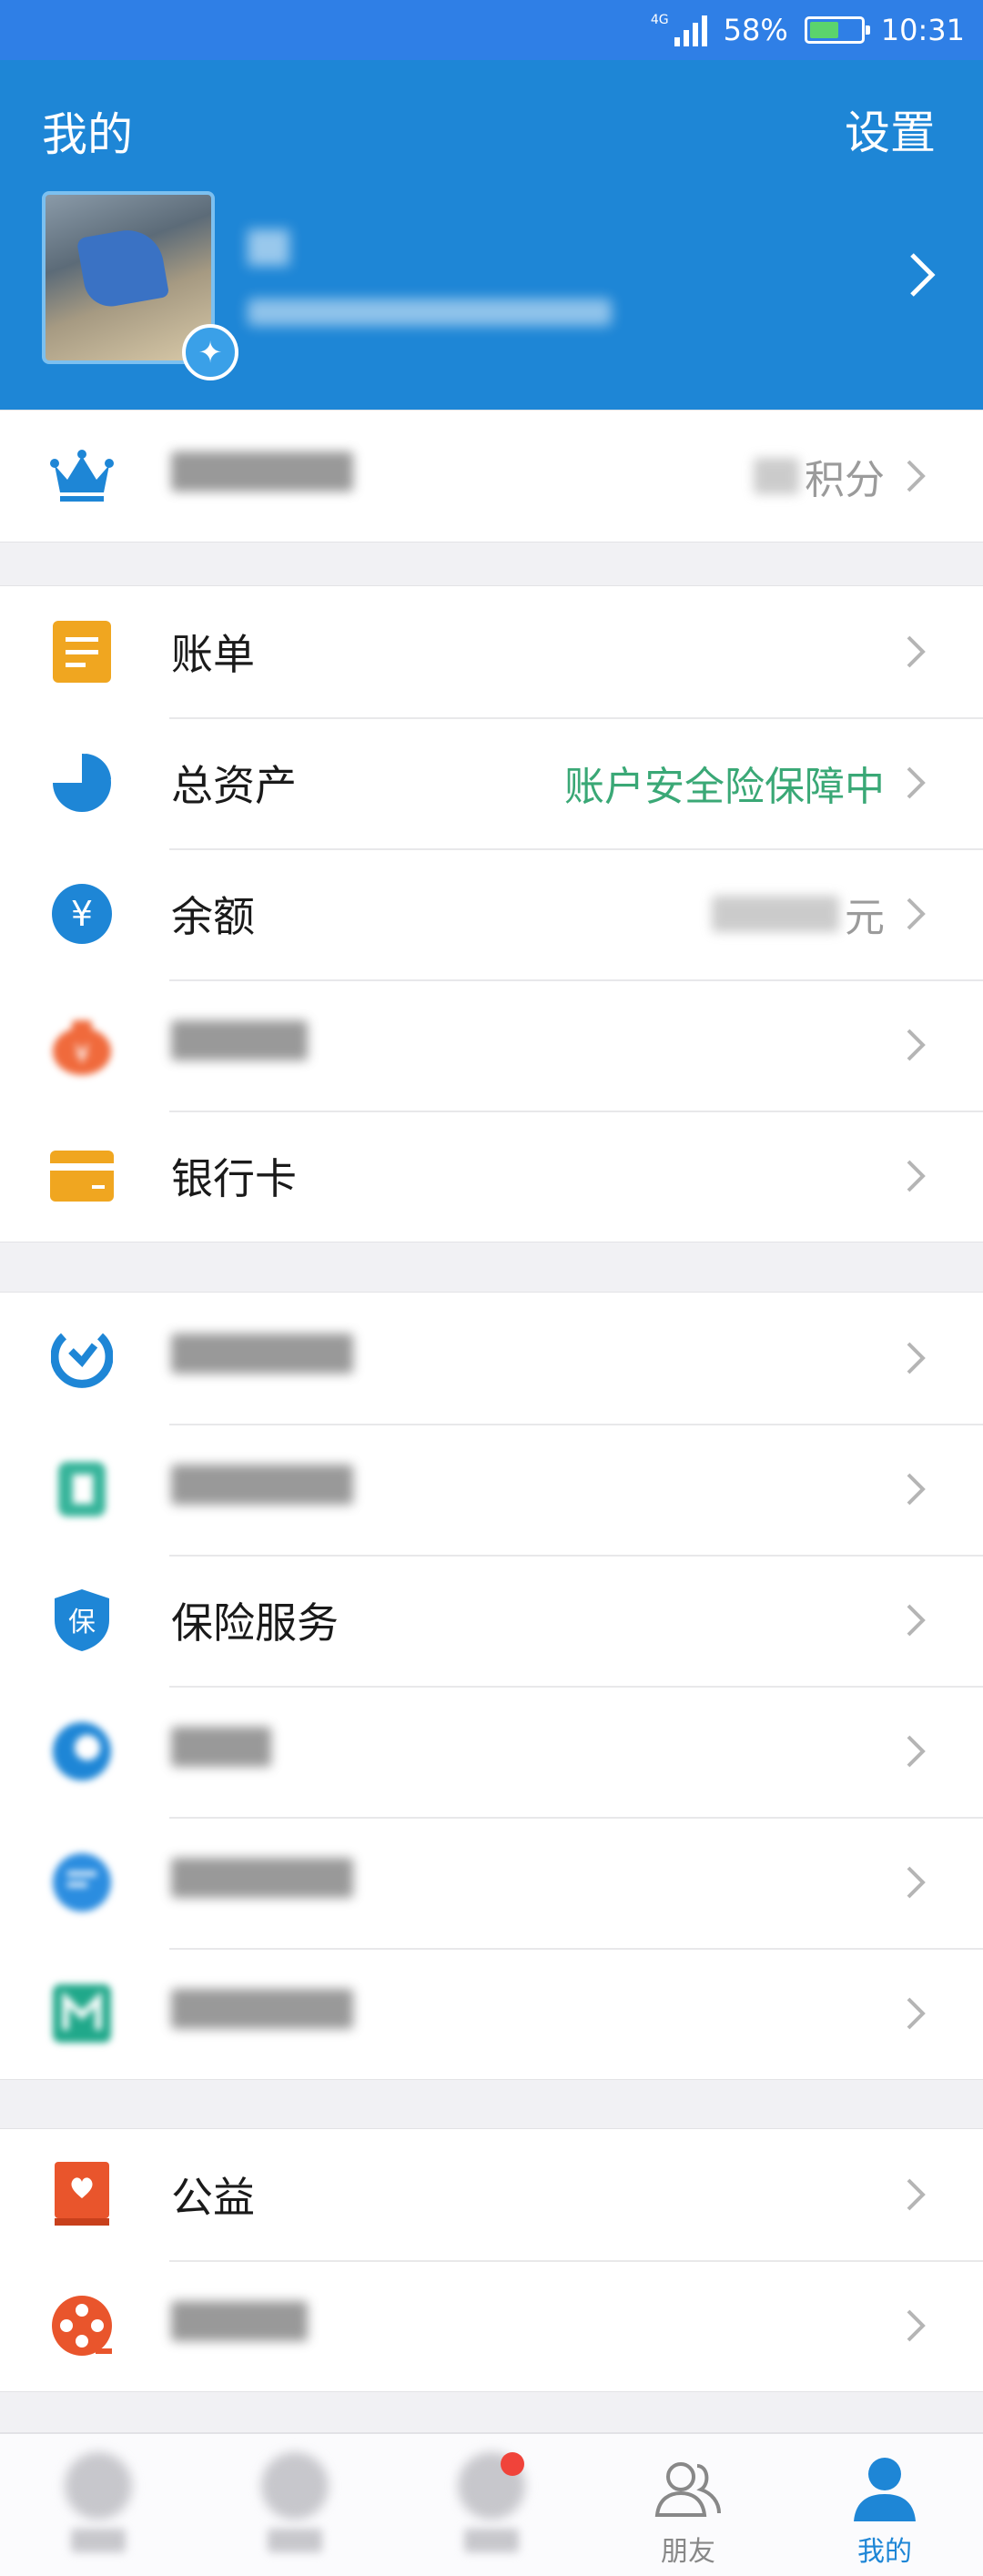  What do you see at coordinates (491, 2194) in the screenshot?
I see `charity-row: 公益` at bounding box center [491, 2194].